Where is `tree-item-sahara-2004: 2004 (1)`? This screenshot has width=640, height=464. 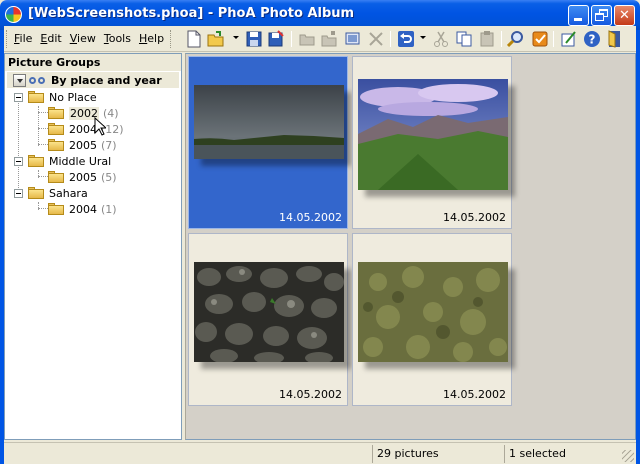 tree-item-sahara-2004: 2004 (1) is located at coordinates (82, 209).